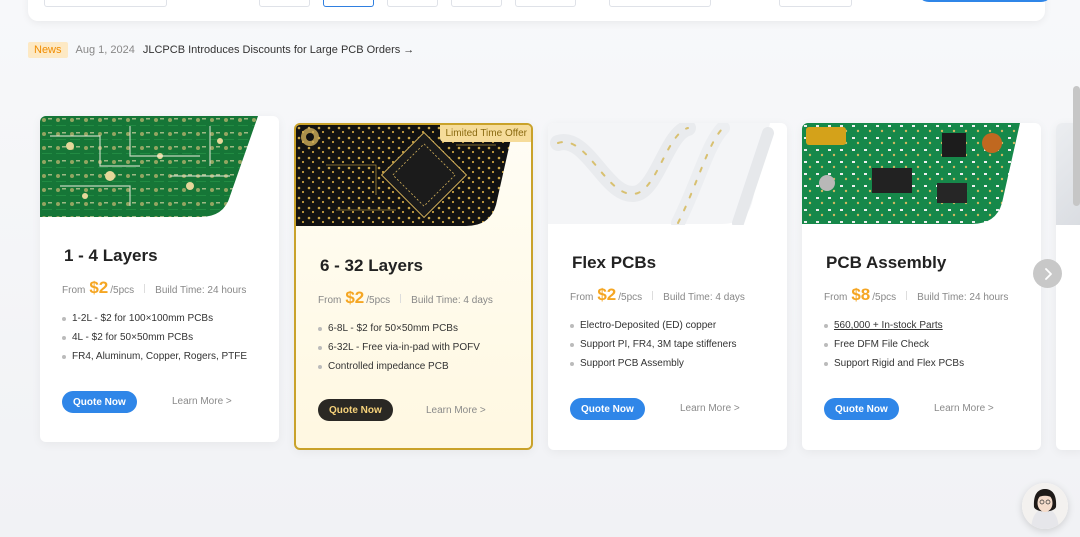  Describe the element at coordinates (154, 337) in the screenshot. I see `feature-item: 4L - $2 for 50×50mm PCBs` at that location.